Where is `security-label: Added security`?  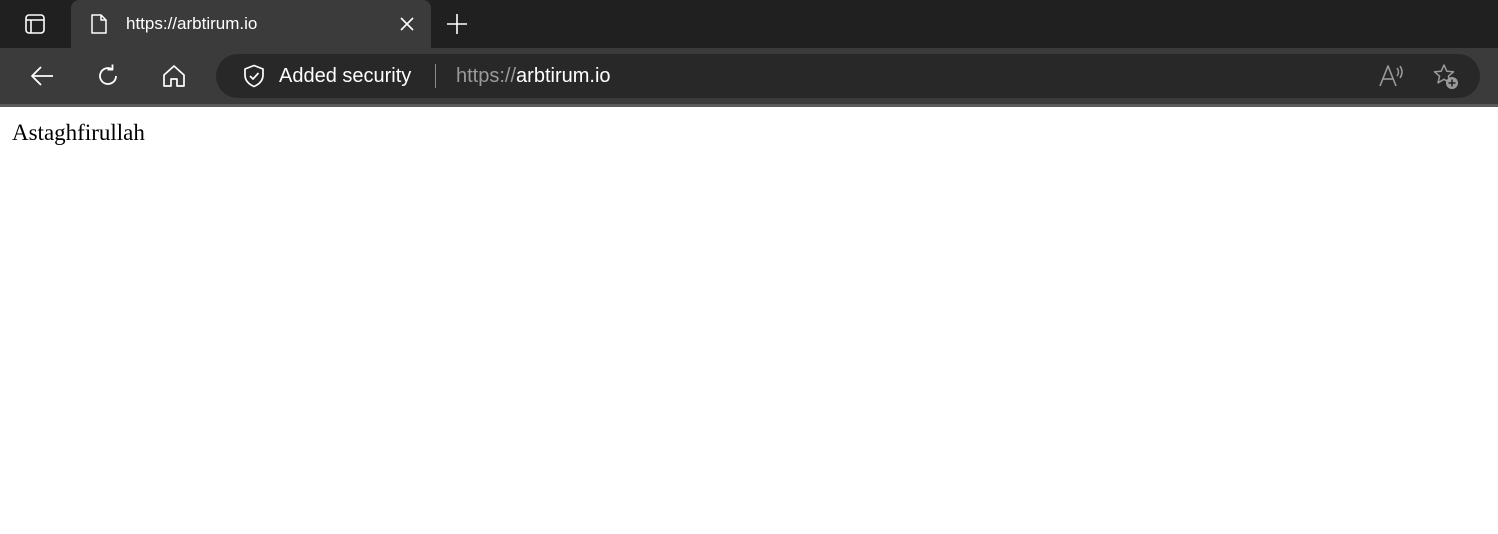 security-label: Added security is located at coordinates (345, 76).